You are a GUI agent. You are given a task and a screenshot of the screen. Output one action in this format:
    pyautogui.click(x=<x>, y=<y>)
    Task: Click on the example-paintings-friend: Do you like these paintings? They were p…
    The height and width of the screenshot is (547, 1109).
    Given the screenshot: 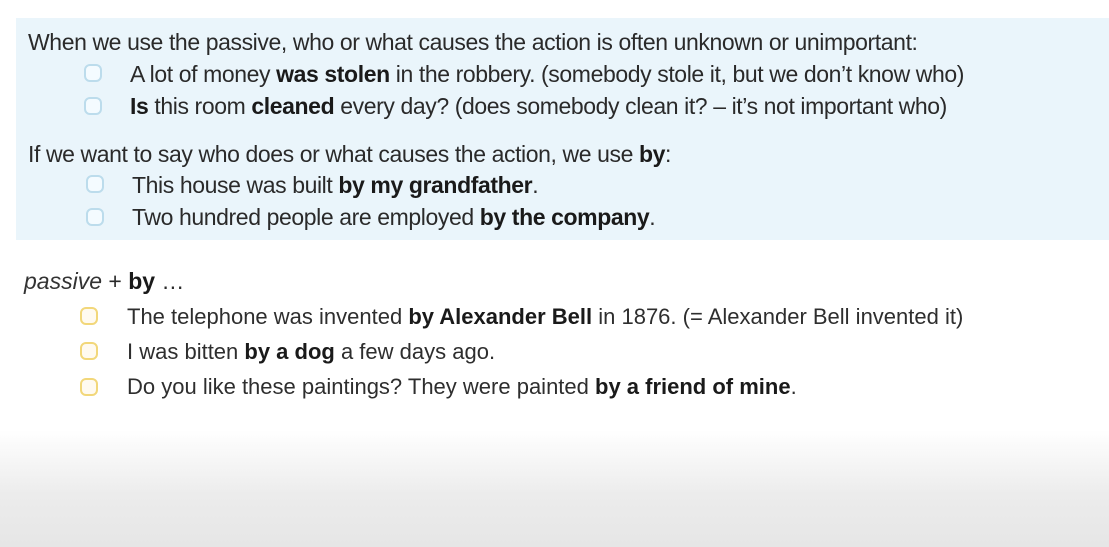 What is the action you would take?
    pyautogui.click(x=462, y=386)
    